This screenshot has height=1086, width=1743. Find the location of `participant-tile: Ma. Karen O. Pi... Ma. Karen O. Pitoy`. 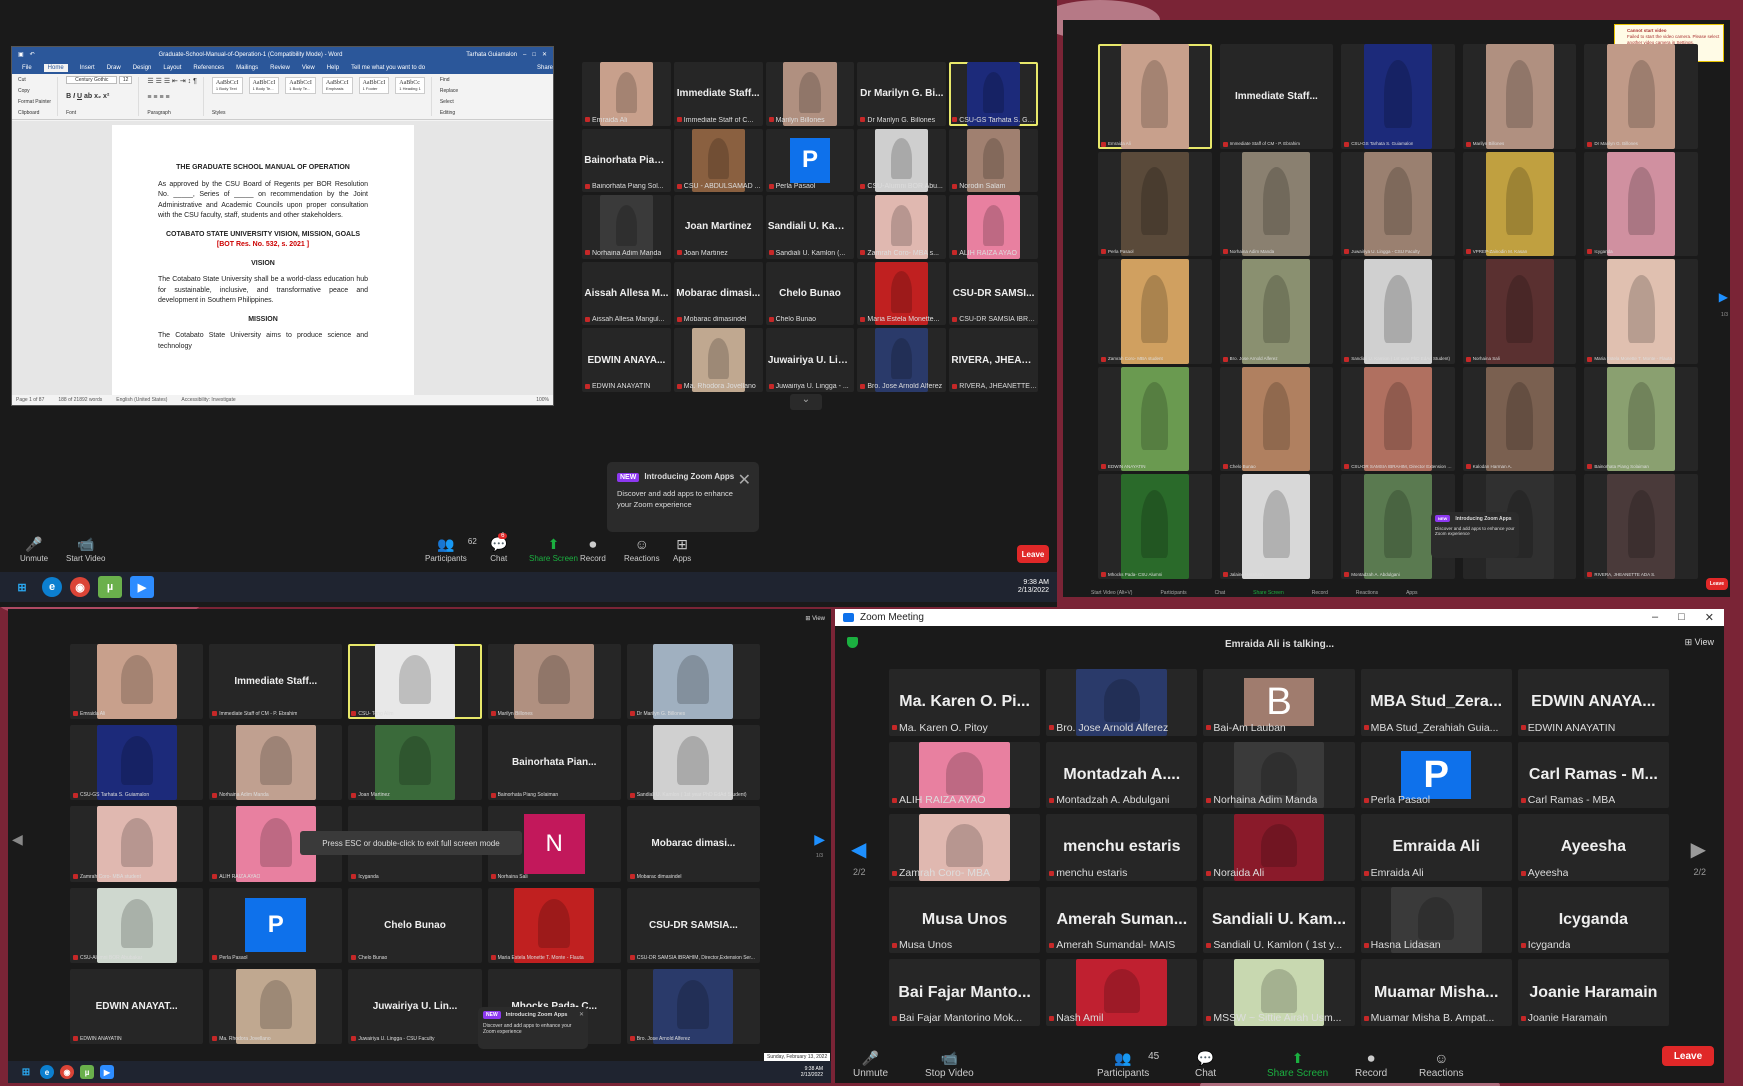

participant-tile: Ma. Karen O. Pi... Ma. Karen O. Pitoy is located at coordinates (965, 702).